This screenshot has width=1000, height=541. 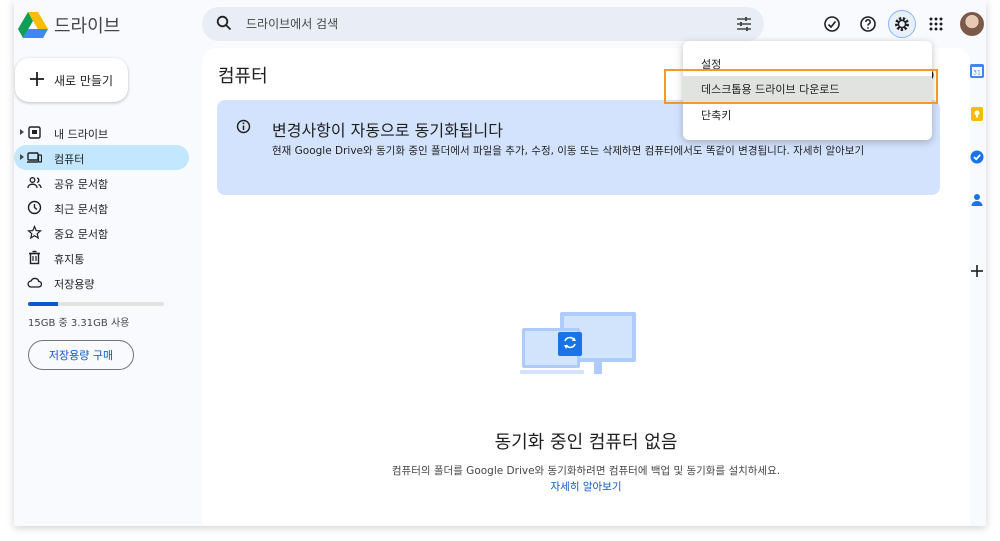 I want to click on new-button-label: 새로 만들기, so click(x=84, y=81).